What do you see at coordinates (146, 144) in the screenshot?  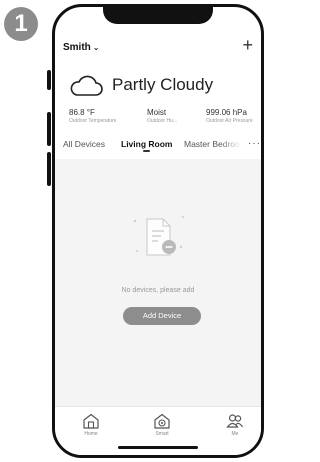 I see `tab-living-room: Living Room` at bounding box center [146, 144].